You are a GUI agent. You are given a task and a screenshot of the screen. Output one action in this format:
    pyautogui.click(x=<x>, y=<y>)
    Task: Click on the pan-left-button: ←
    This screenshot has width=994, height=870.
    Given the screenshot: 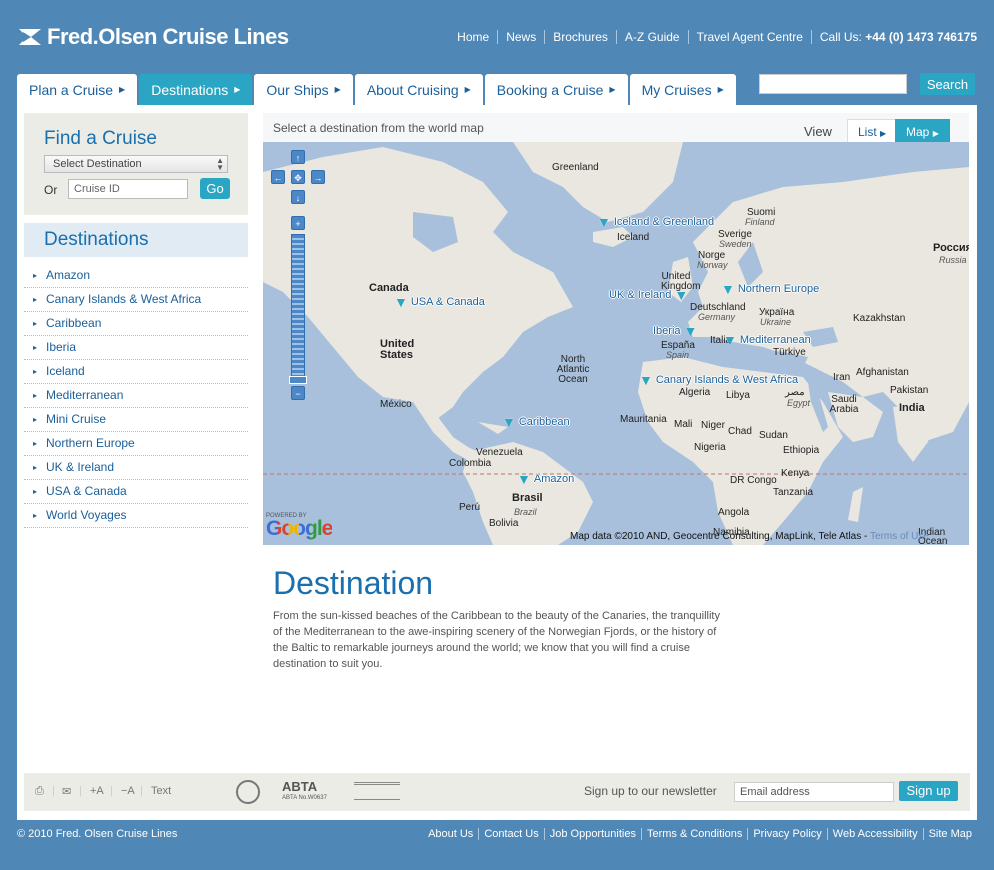 What is the action you would take?
    pyautogui.click(x=278, y=177)
    